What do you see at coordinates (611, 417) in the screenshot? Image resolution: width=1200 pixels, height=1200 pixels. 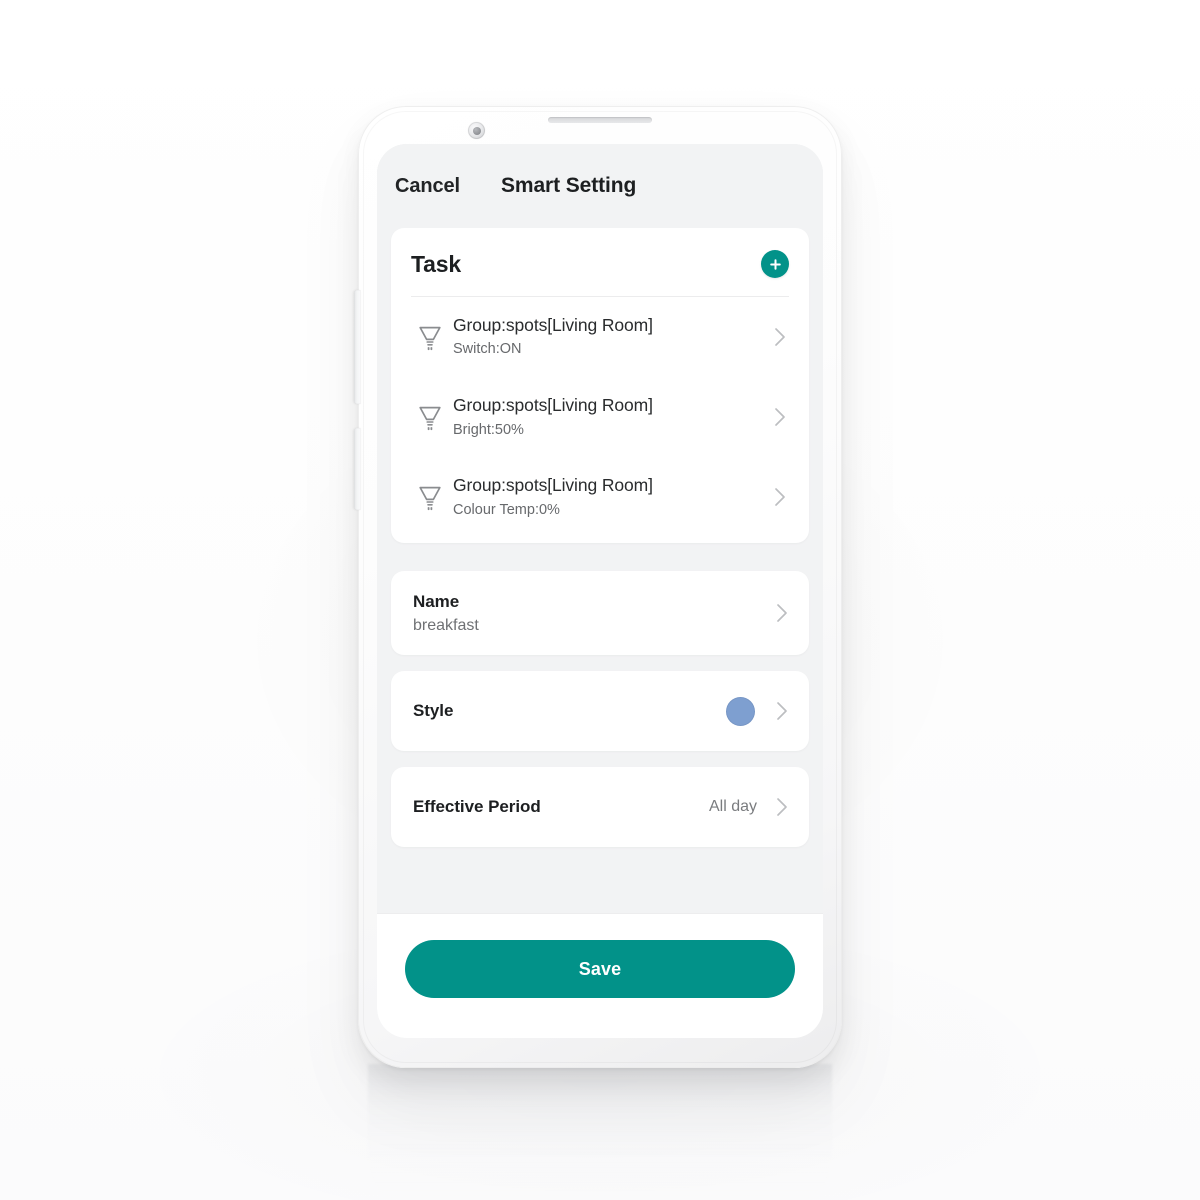 I see `task-row-text: Group:spots[Living Room] Bright:50%` at bounding box center [611, 417].